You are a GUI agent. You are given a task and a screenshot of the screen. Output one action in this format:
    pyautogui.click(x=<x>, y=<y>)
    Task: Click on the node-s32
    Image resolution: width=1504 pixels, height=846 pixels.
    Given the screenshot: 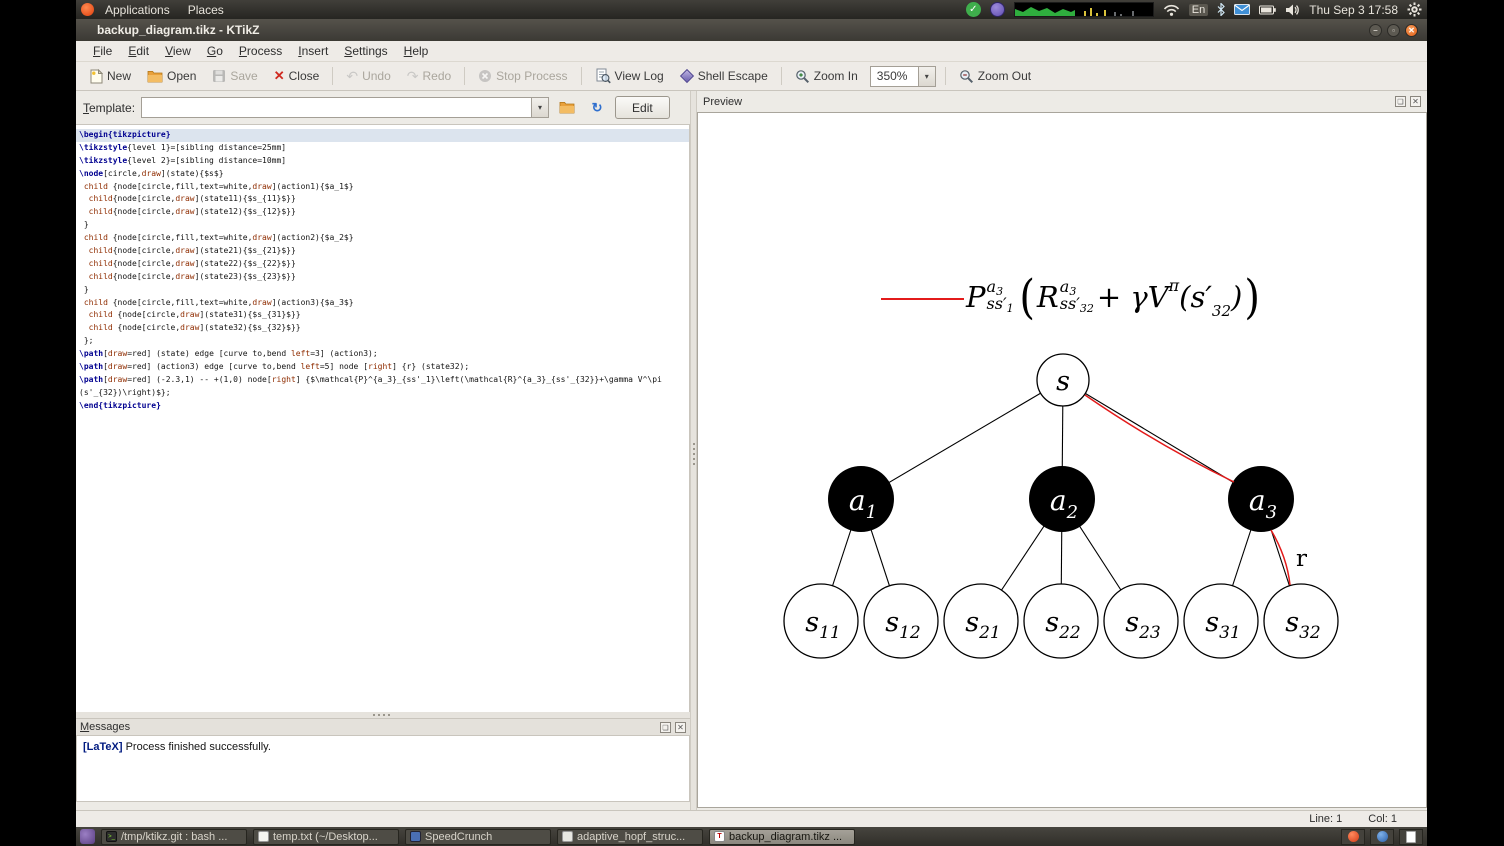 What is the action you would take?
    pyautogui.click(x=1301, y=621)
    